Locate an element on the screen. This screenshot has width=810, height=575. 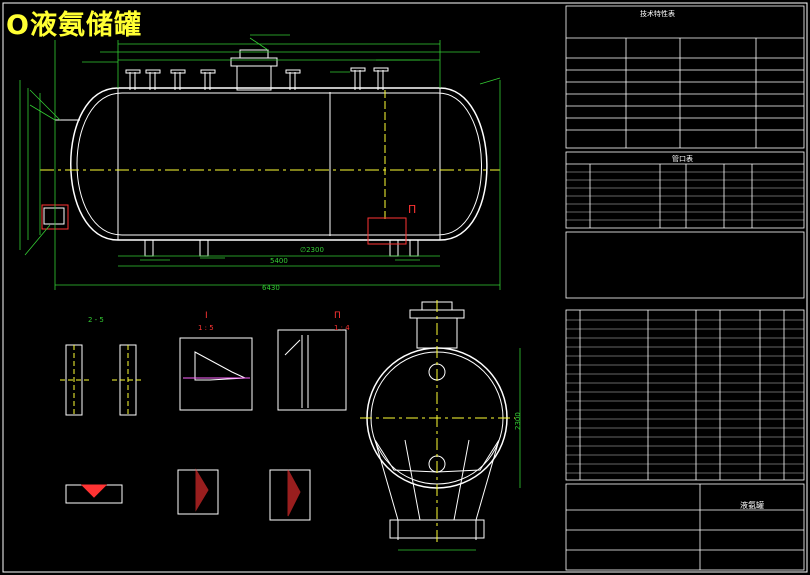
drawing-name: 液氨罐 is located at coordinates (752, 505).